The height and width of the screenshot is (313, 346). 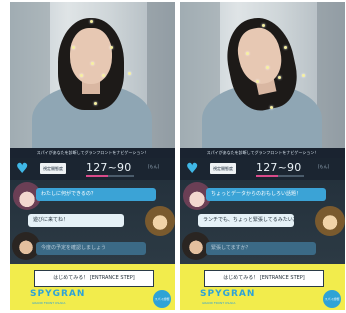 I want to click on chat-bubble: 遊びに来てね！, so click(x=76, y=220).